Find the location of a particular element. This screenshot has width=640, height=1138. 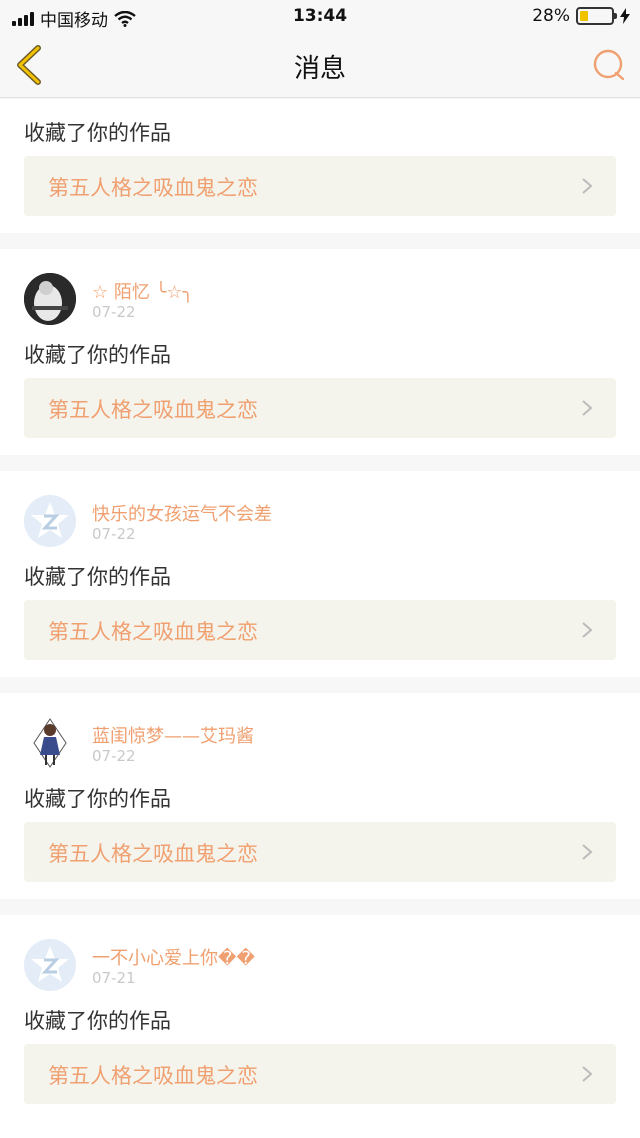

user-name: 一不小心爱上你�� is located at coordinates (173, 957).